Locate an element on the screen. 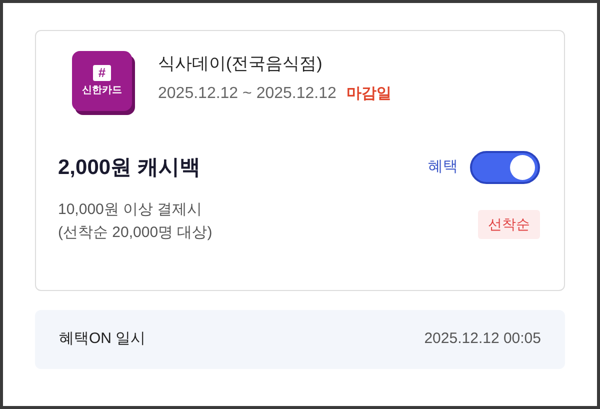  deadline-label: 마감일 is located at coordinates (369, 94).